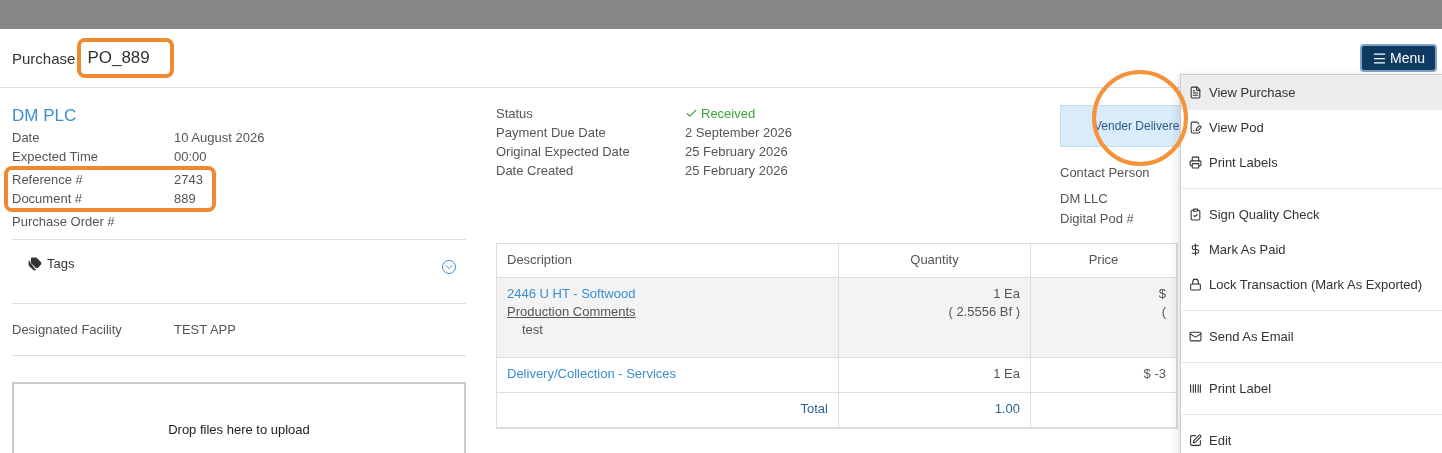  I want to click on printer-icon, so click(1195, 162).